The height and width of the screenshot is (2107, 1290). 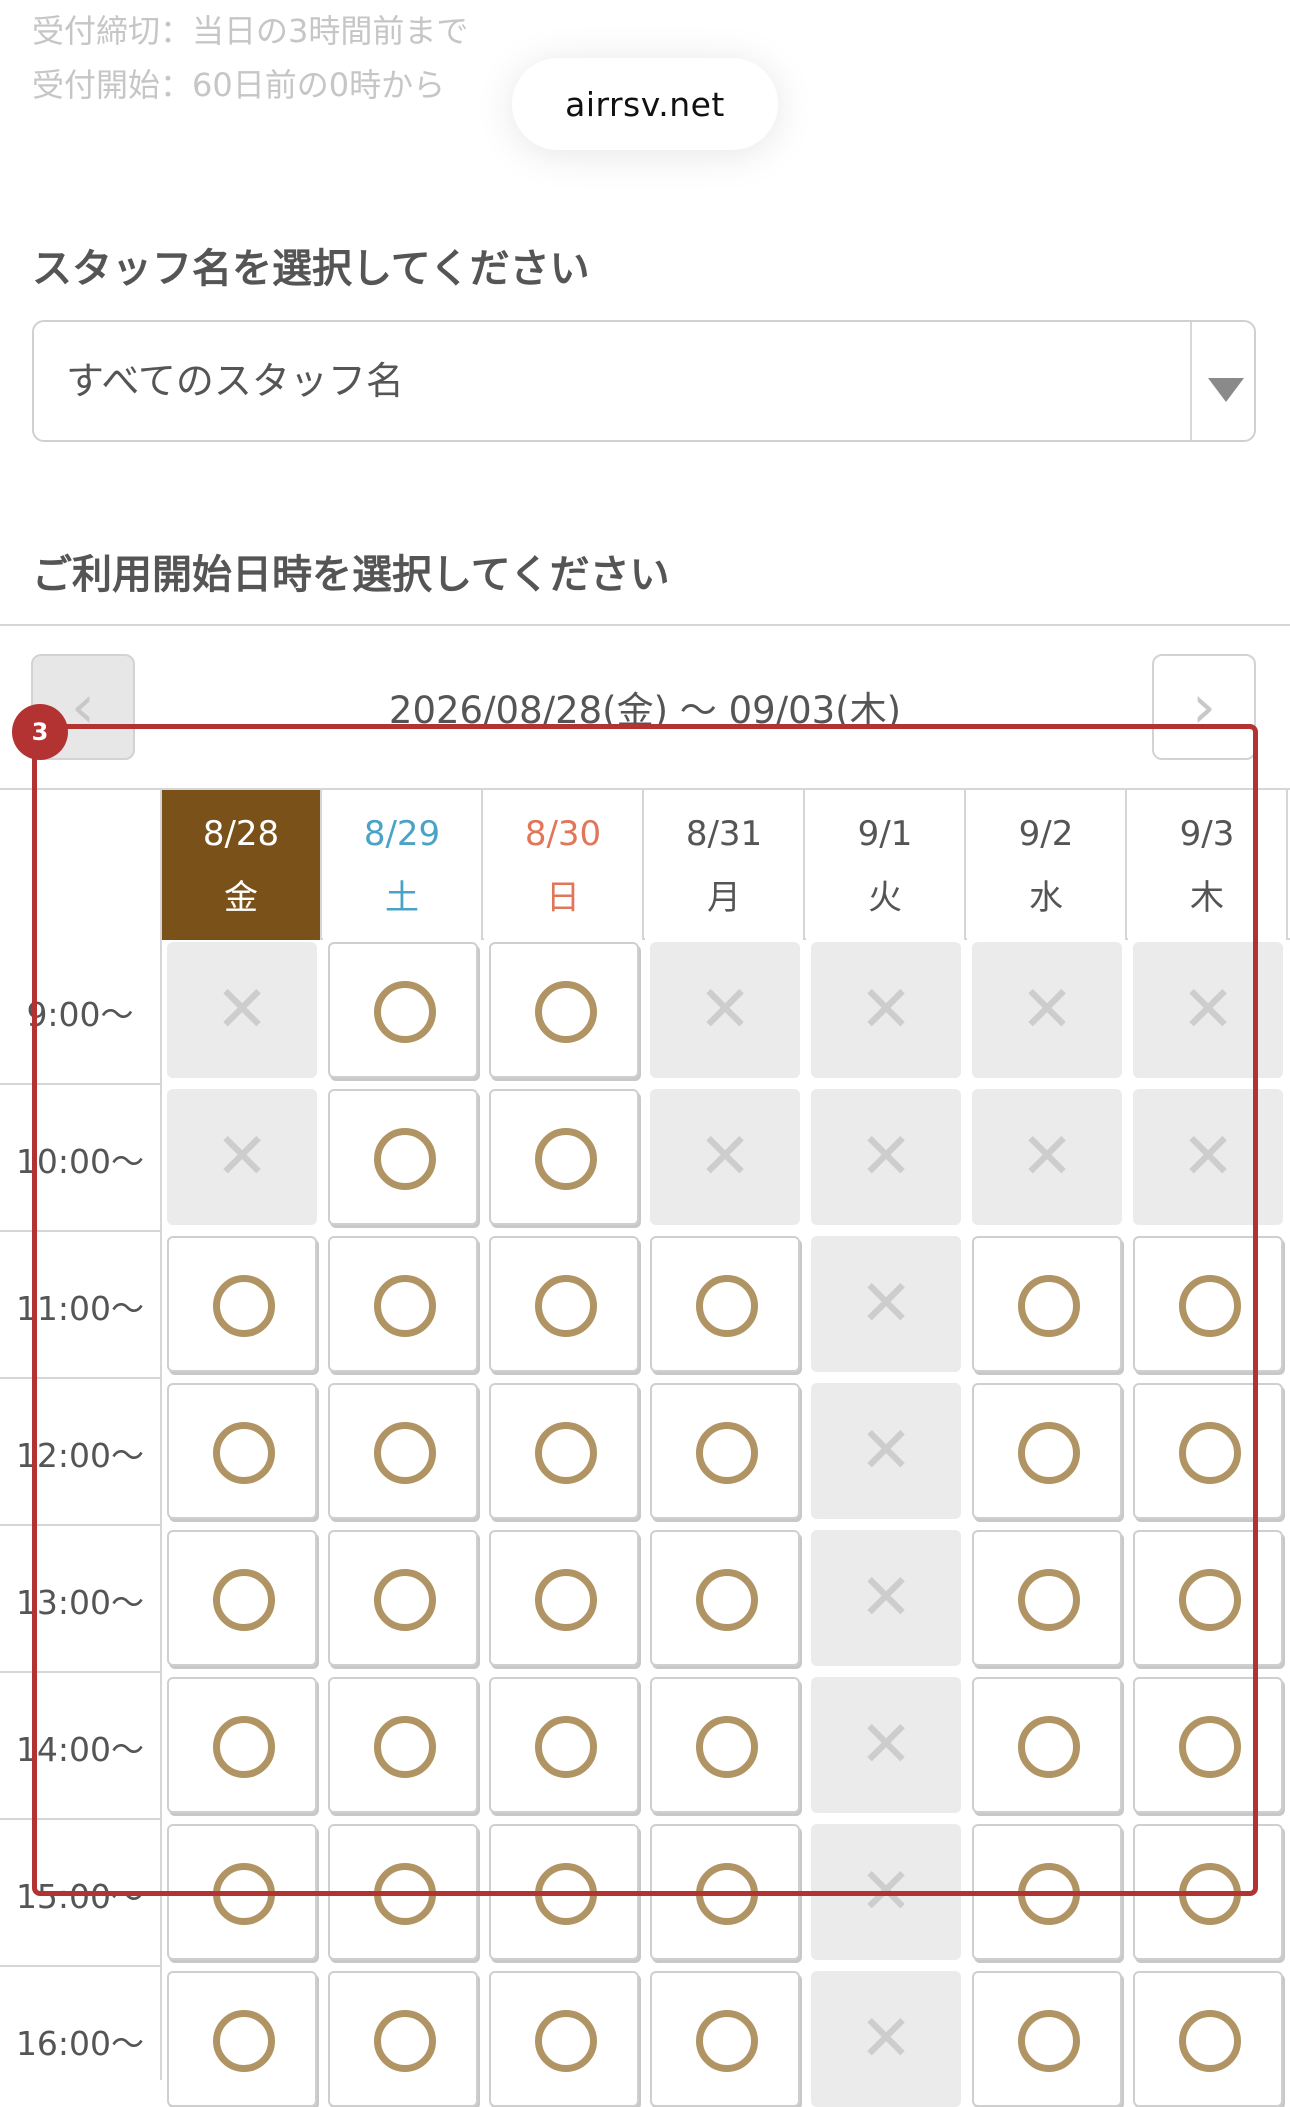 What do you see at coordinates (250, 31) in the screenshot?
I see `deadline-info: 受付締切：当日の3時間前まで` at bounding box center [250, 31].